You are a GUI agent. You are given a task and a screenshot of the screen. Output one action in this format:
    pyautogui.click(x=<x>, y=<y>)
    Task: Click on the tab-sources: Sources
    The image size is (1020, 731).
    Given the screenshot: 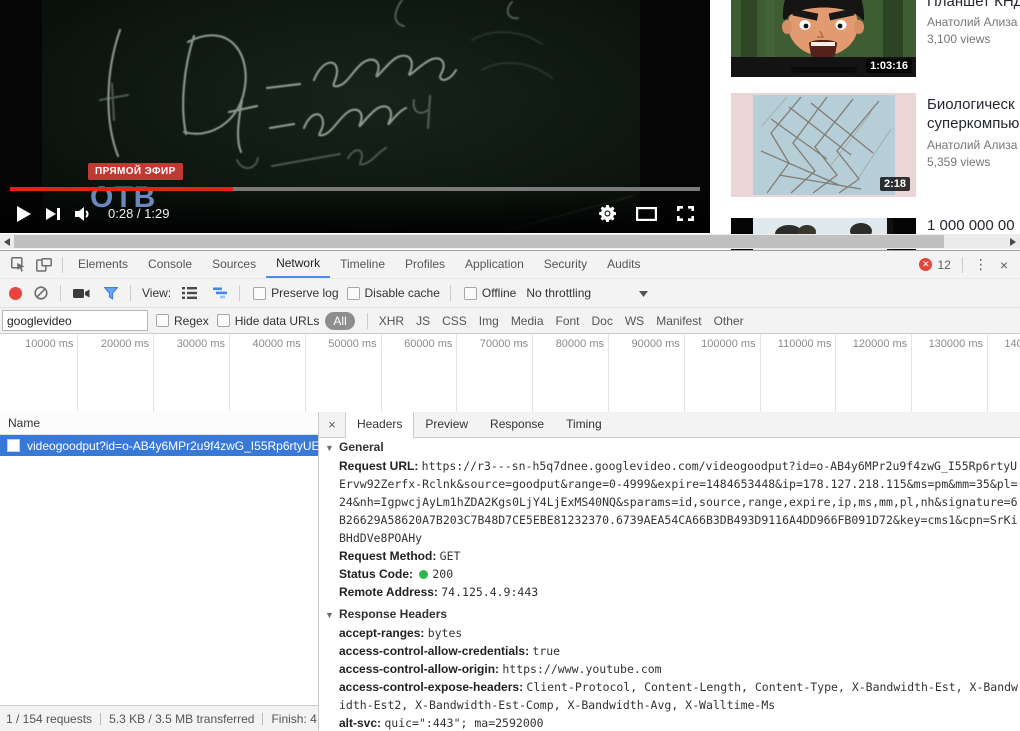 What is the action you would take?
    pyautogui.click(x=234, y=264)
    